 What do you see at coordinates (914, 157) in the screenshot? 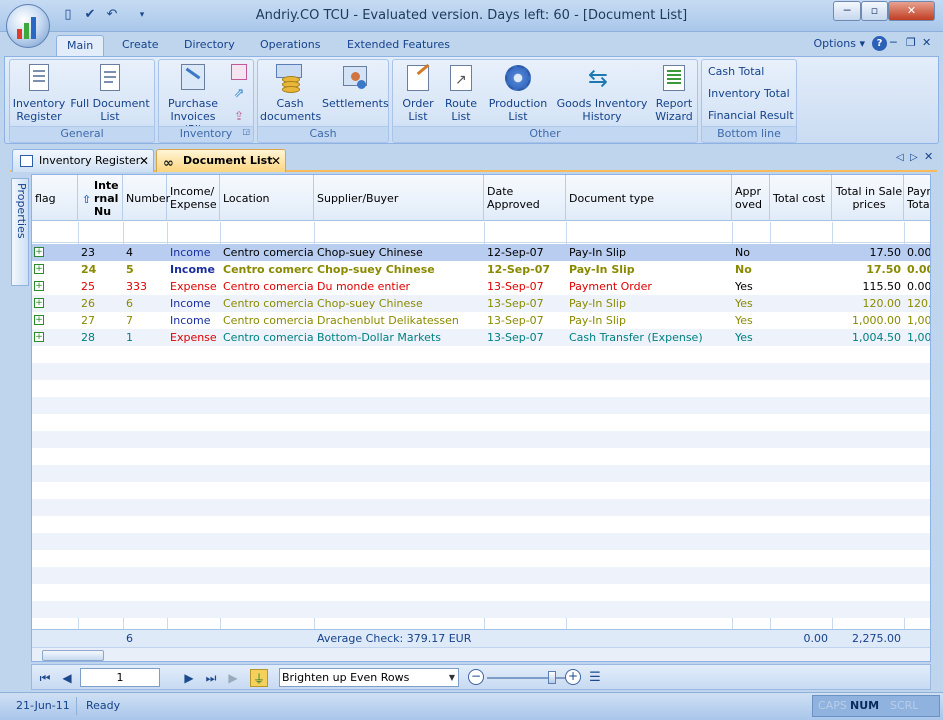
I see `tab-scroll-right-icon: ▷` at bounding box center [914, 157].